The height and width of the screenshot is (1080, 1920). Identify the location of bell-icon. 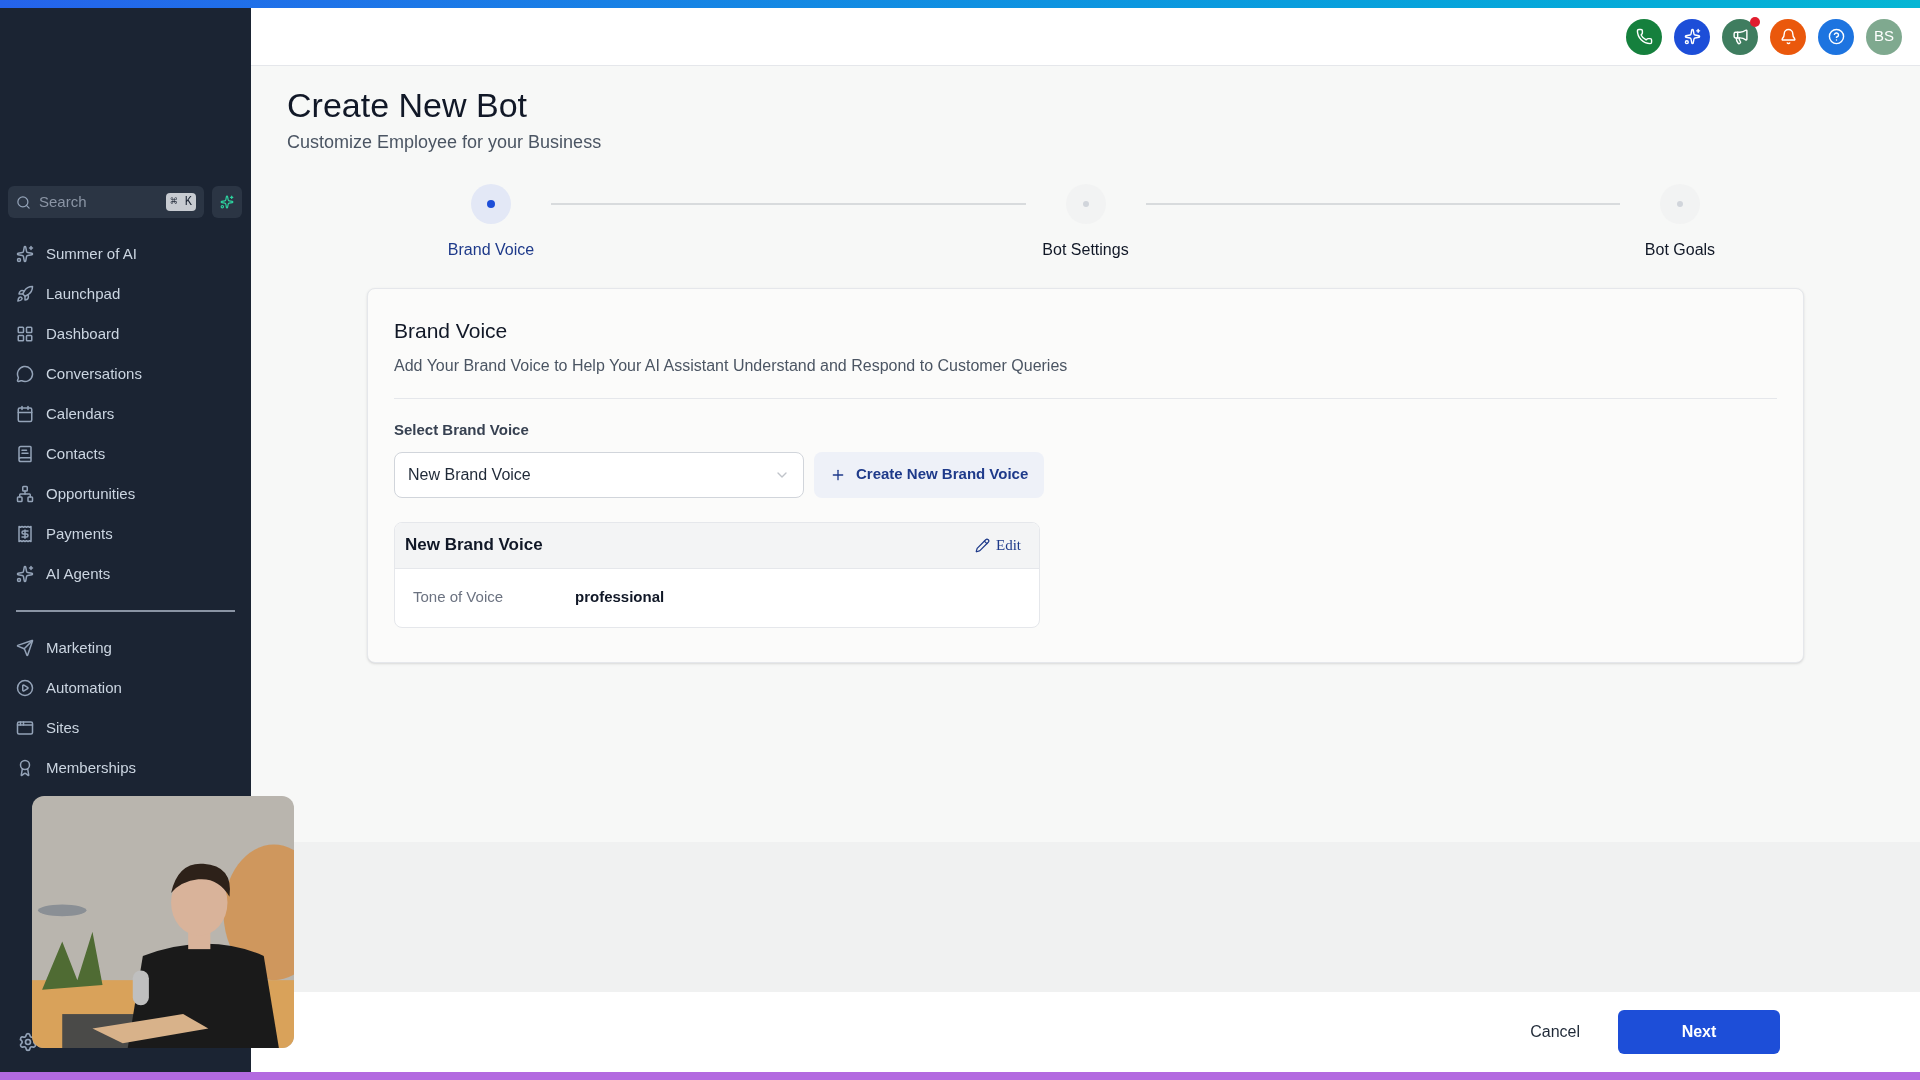
(1788, 36).